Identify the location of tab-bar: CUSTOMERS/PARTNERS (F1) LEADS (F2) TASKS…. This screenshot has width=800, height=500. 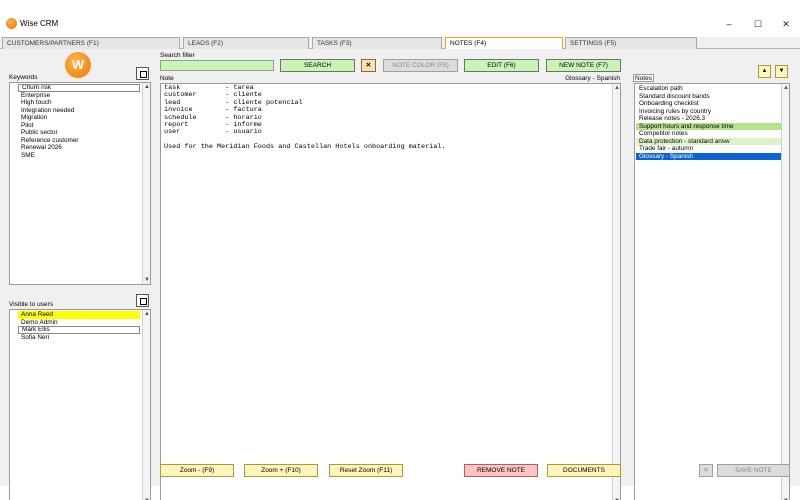
(400, 43).